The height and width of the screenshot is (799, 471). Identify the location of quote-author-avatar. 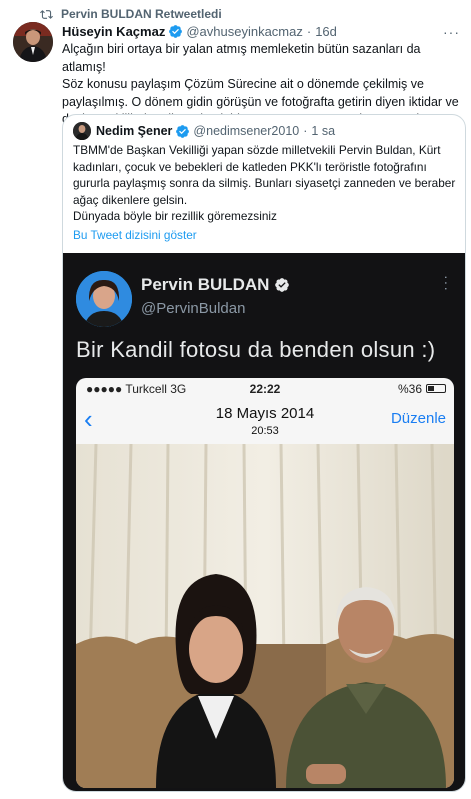
(82, 131).